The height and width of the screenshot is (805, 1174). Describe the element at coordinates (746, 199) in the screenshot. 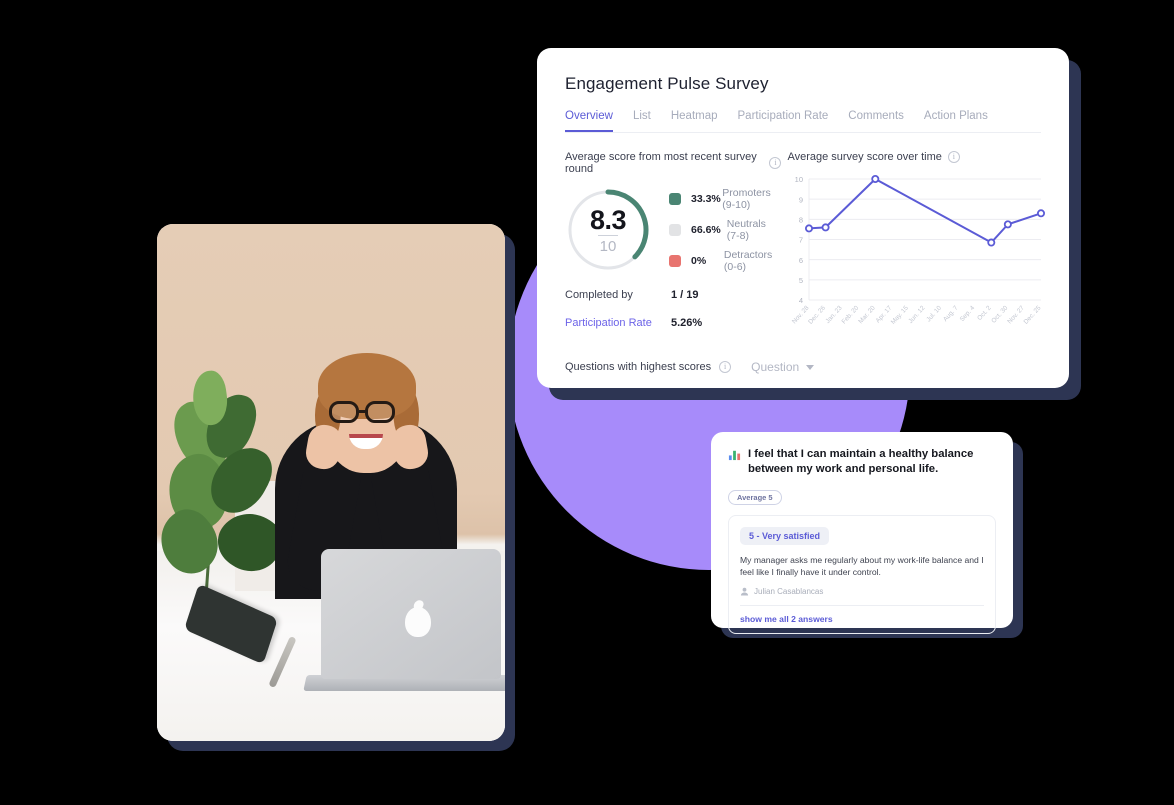

I see `legend-label-promoters: Promoters (9-10)` at that location.